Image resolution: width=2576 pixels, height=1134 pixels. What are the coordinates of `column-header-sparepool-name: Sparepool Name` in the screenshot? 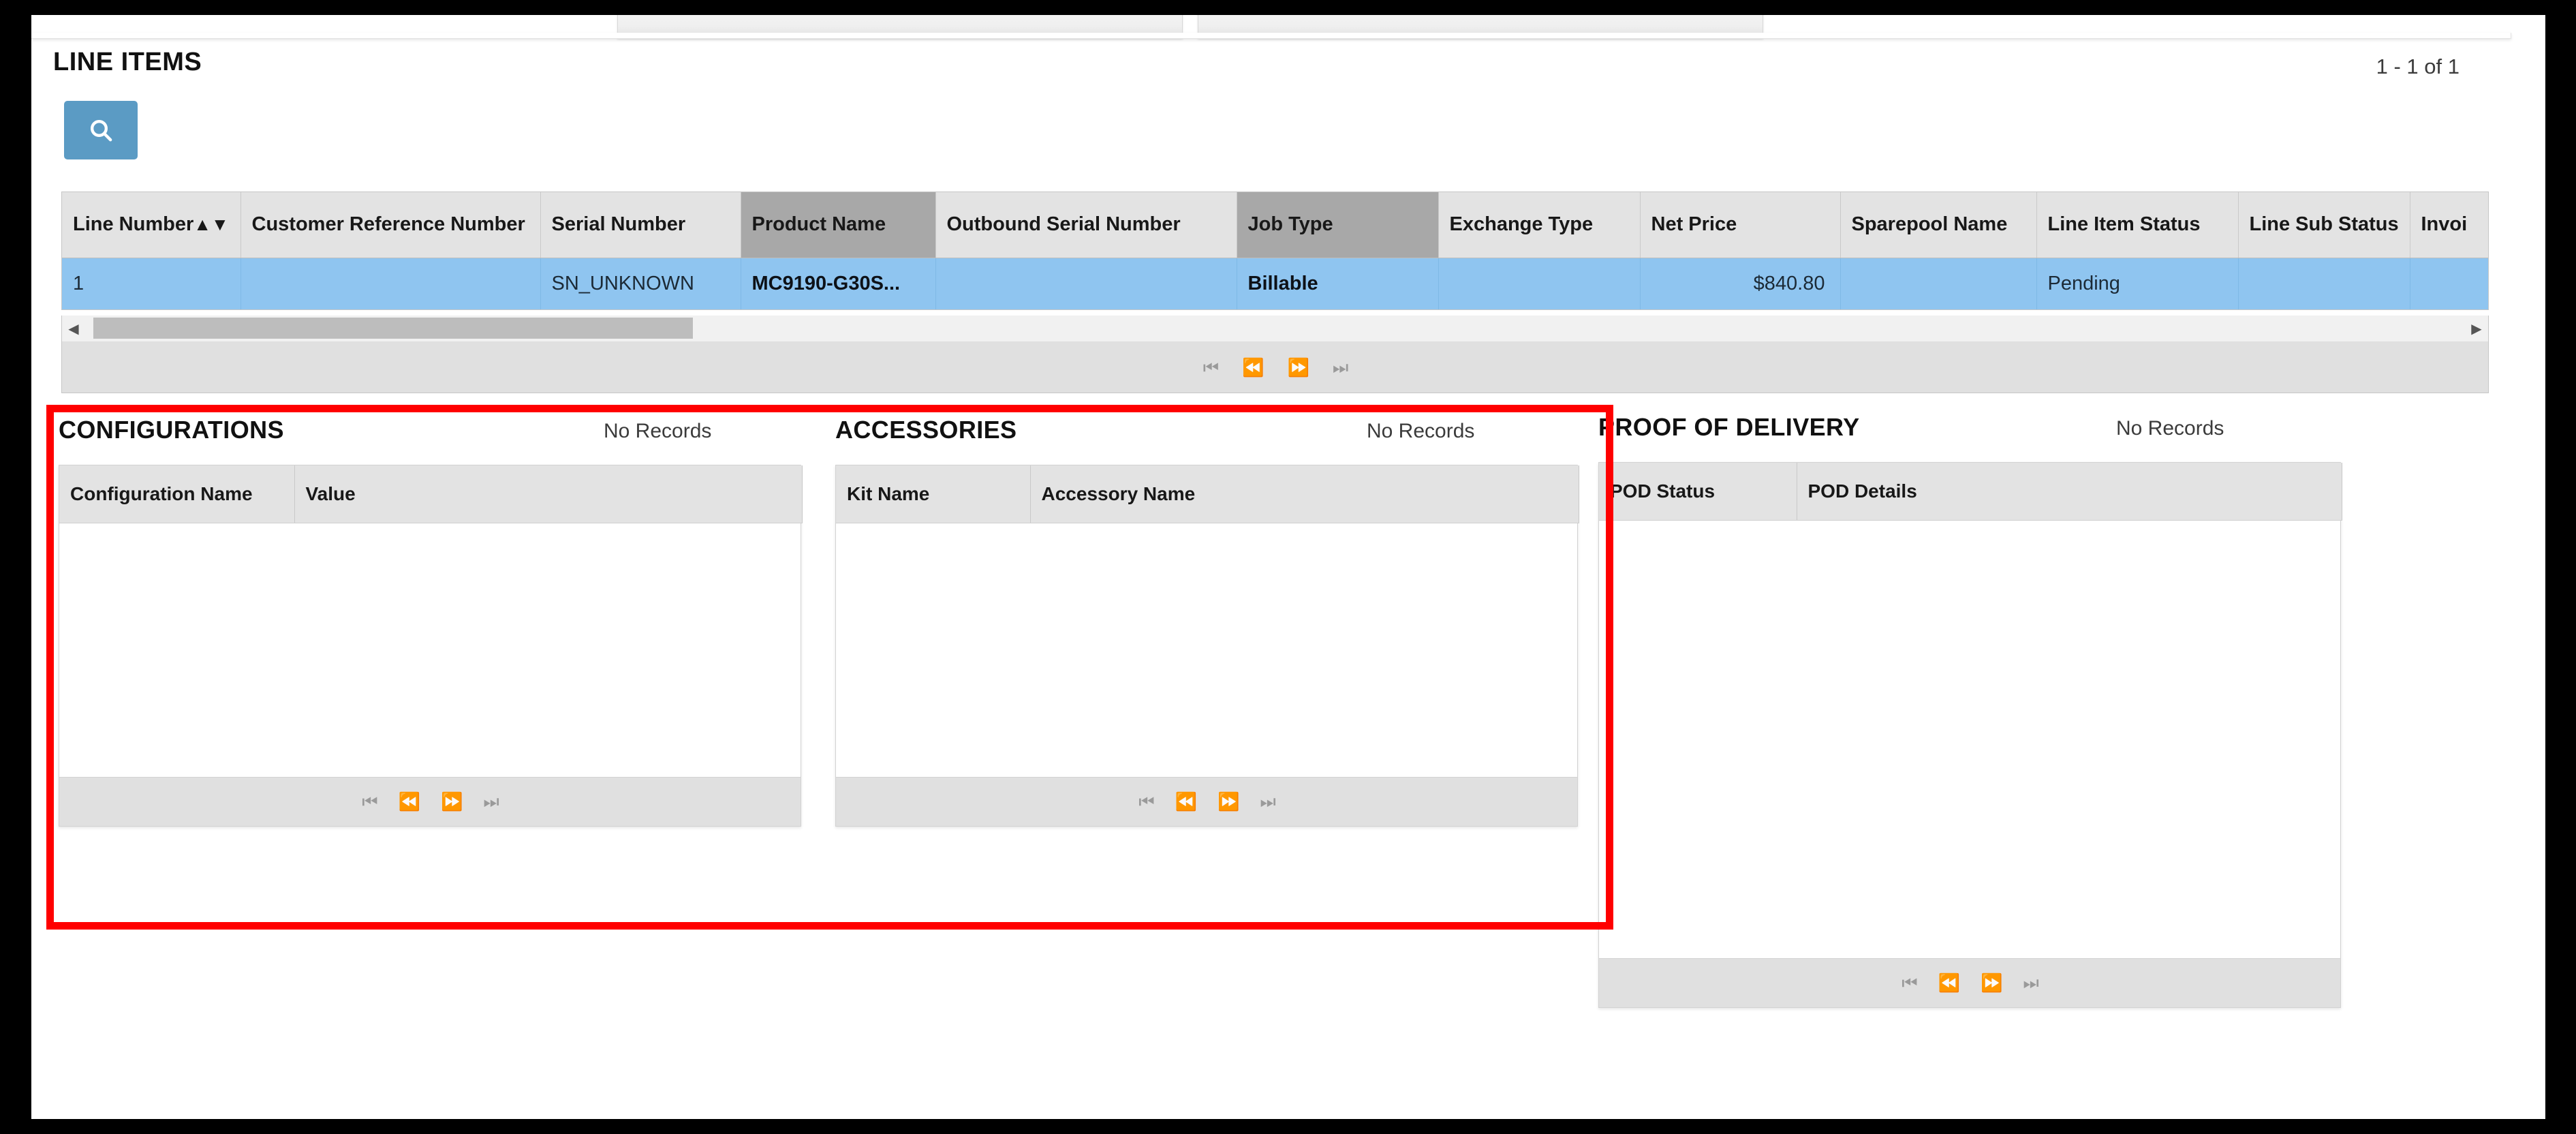 It's located at (1938, 225).